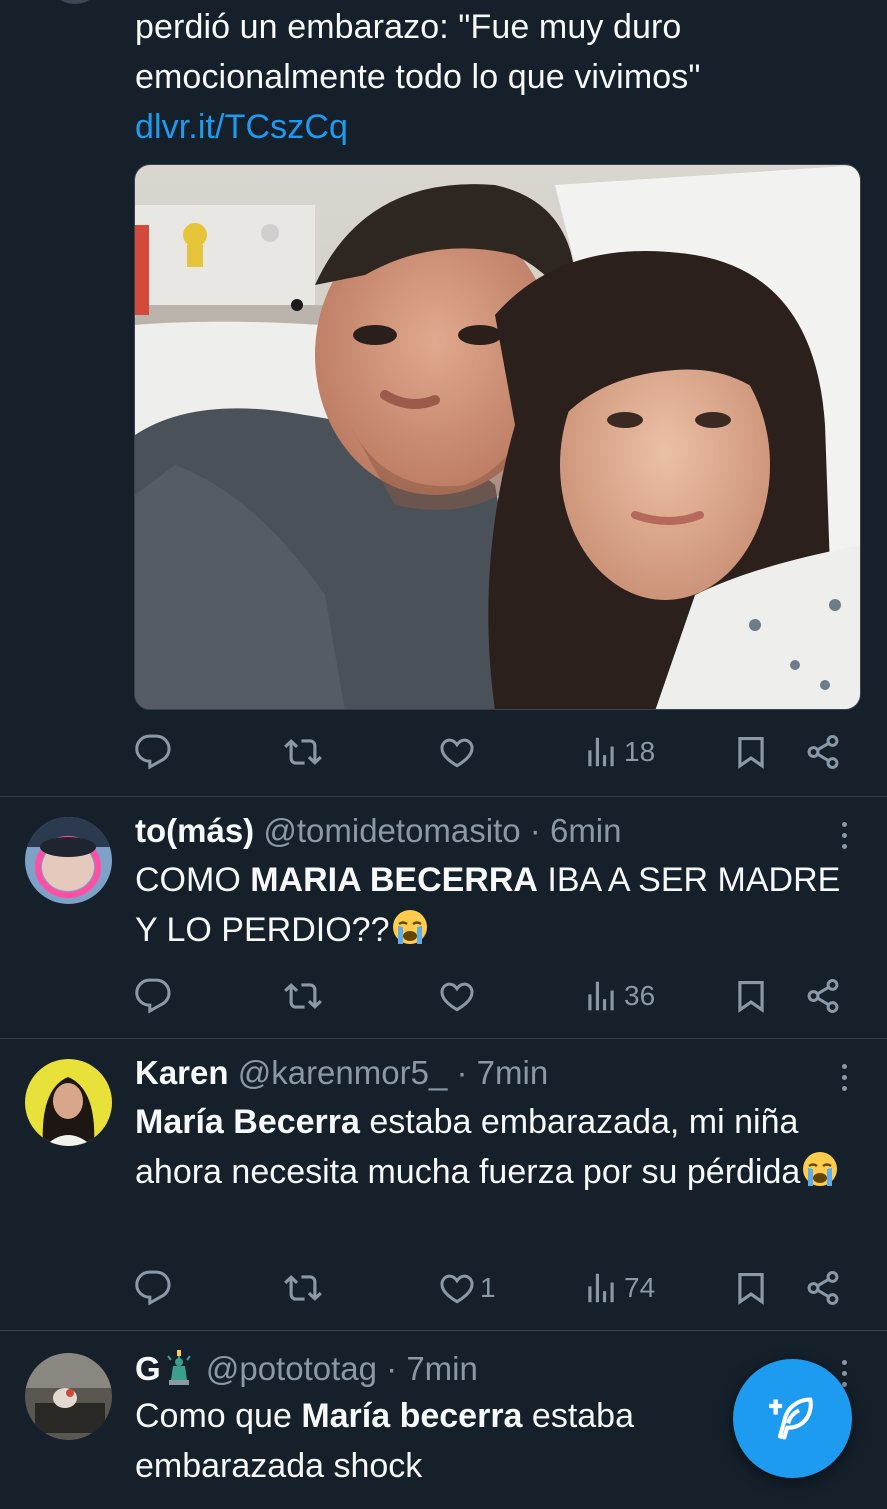  I want to click on compose-feather-plus-icon, so click(790, 1417).